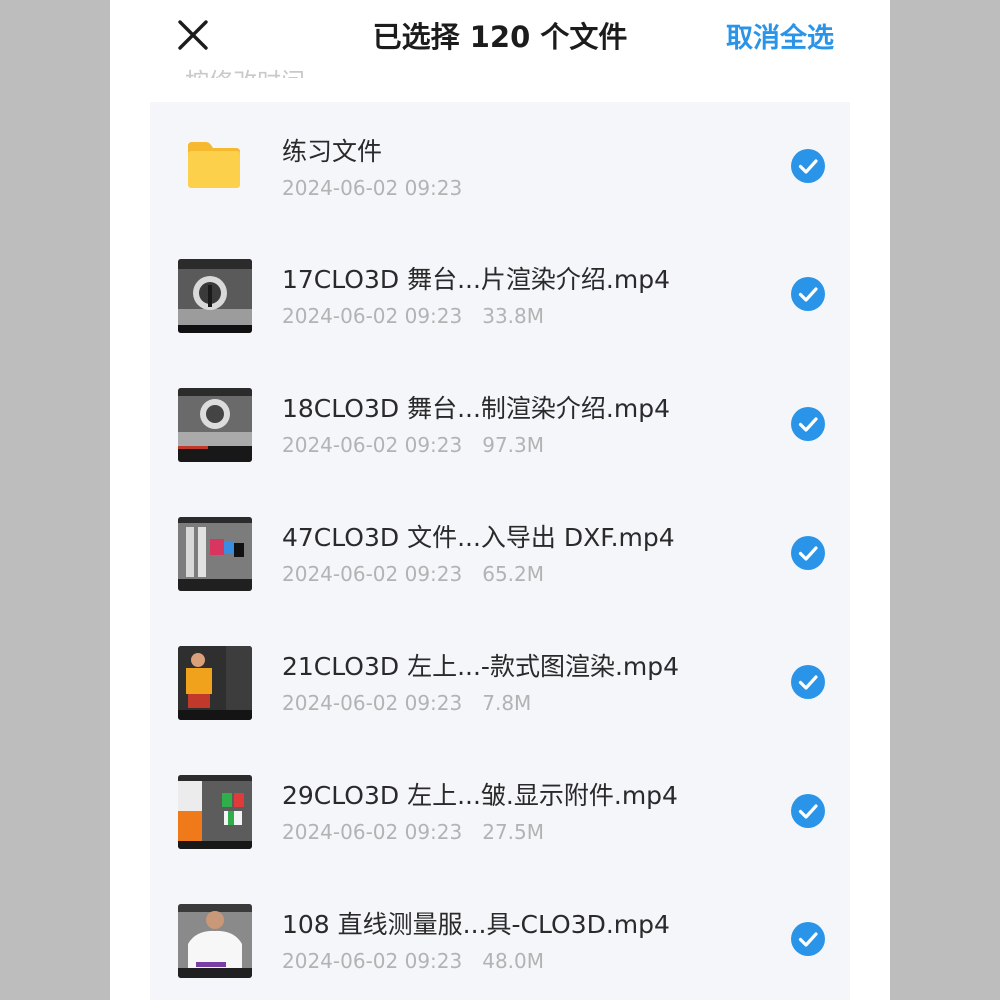 Image resolution: width=1000 pixels, height=1000 pixels. What do you see at coordinates (513, 445) in the screenshot?
I see `file-size: 97.3M` at bounding box center [513, 445].